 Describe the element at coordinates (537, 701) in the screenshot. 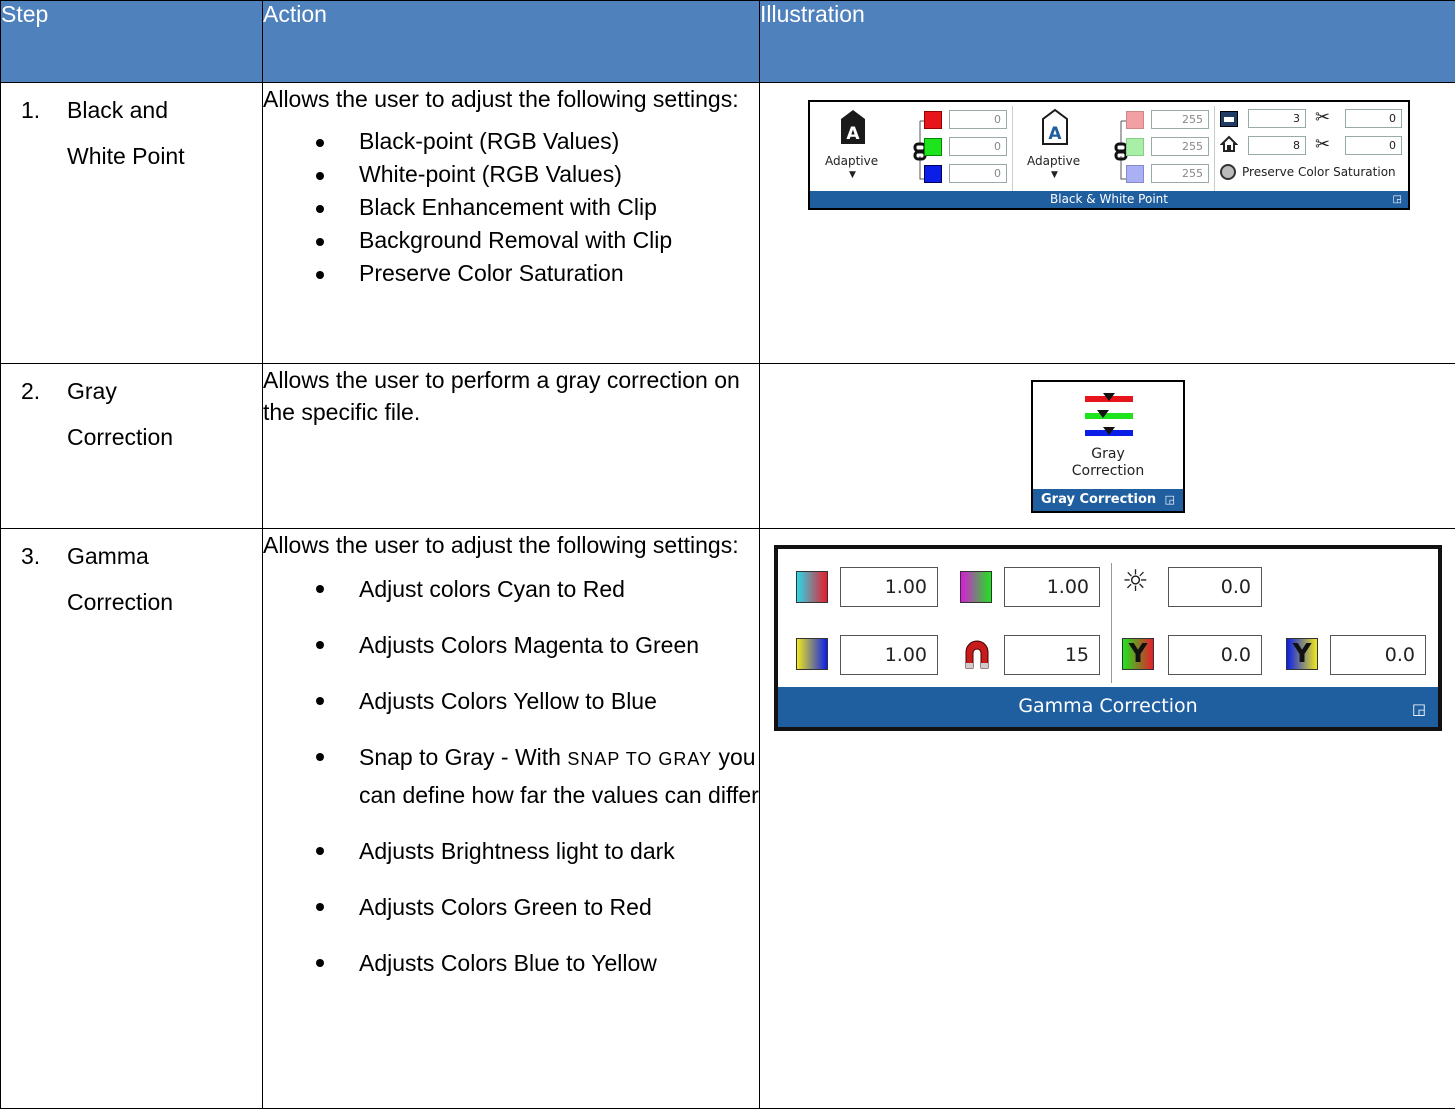

I see `list-item: Adjusts Colors Yellow to Blue` at that location.